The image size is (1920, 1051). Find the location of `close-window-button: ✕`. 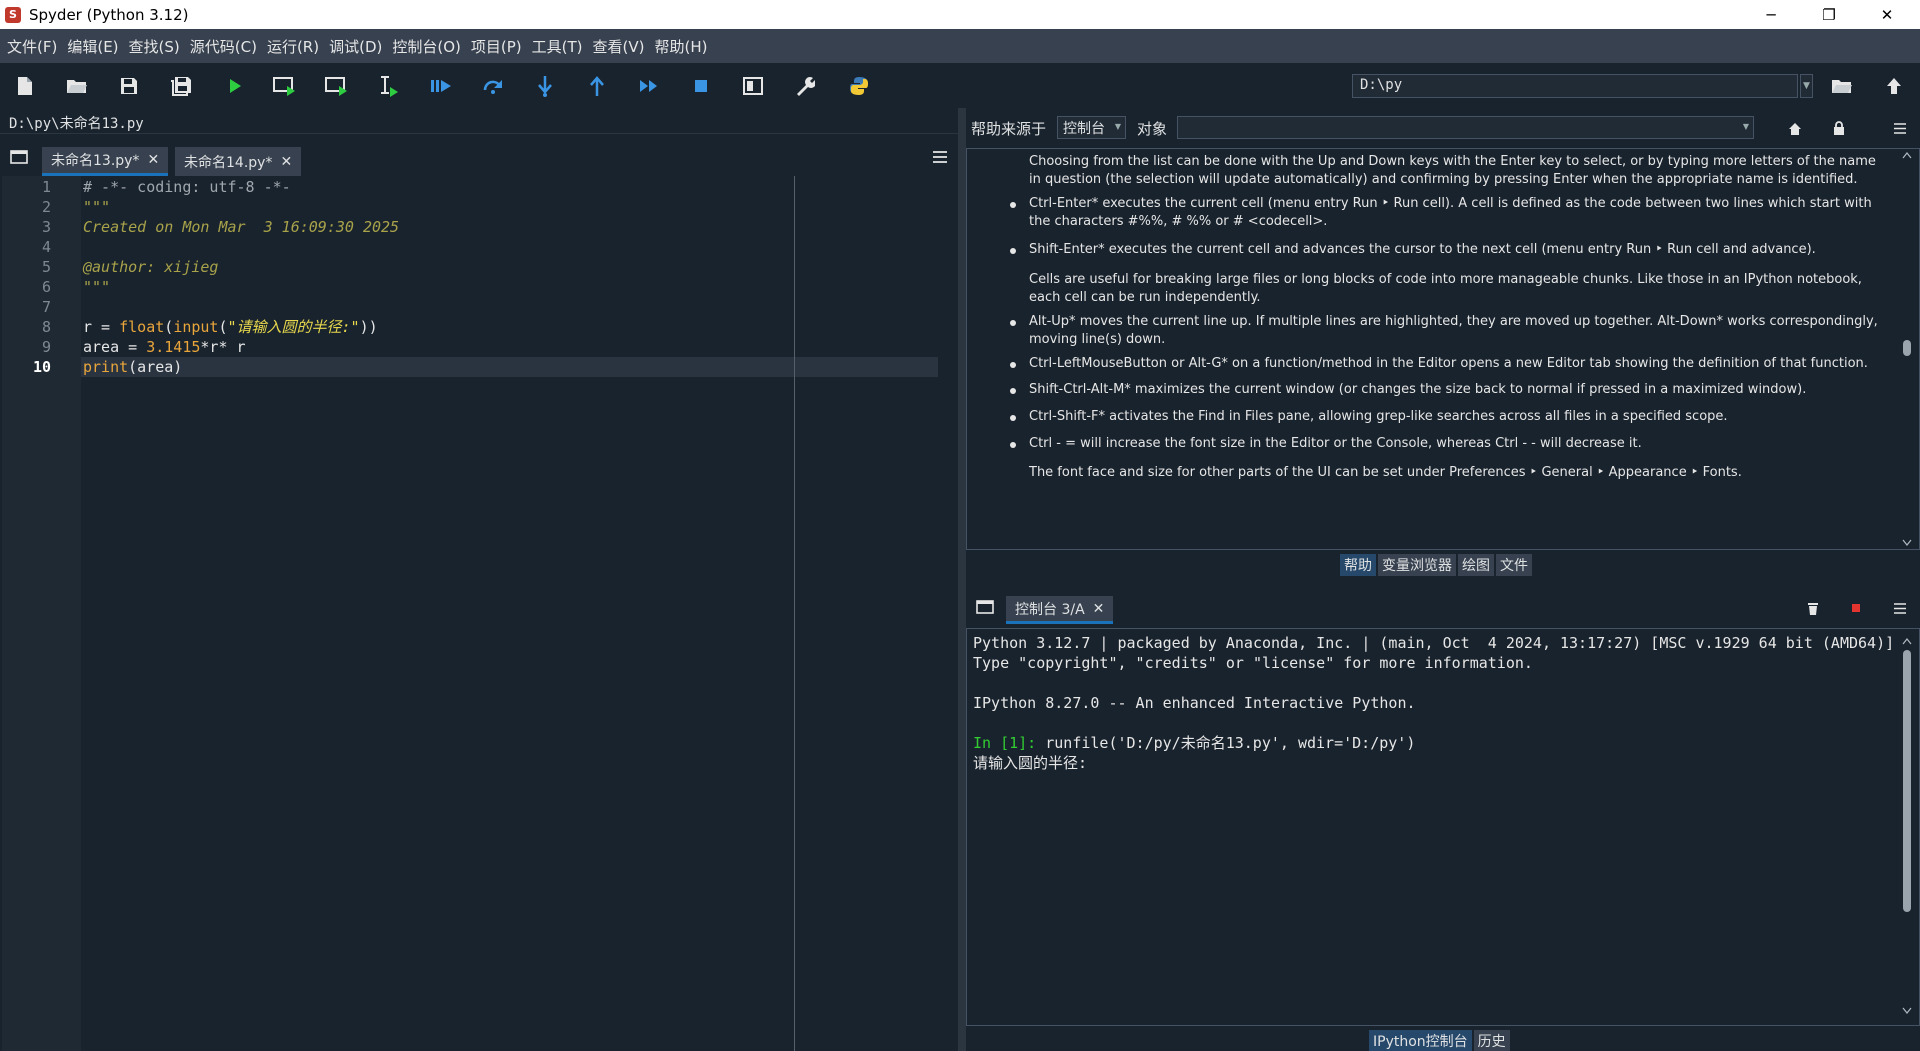

close-window-button: ✕ is located at coordinates (1887, 14).